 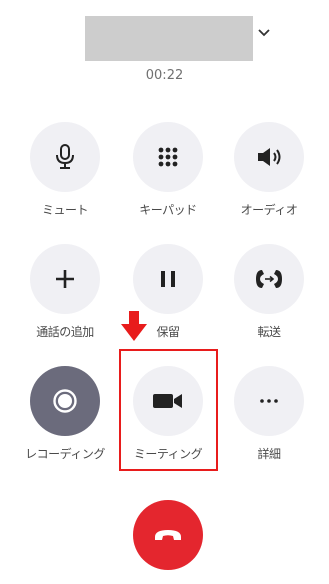 I want to click on keypad-circle, so click(x=168, y=157).